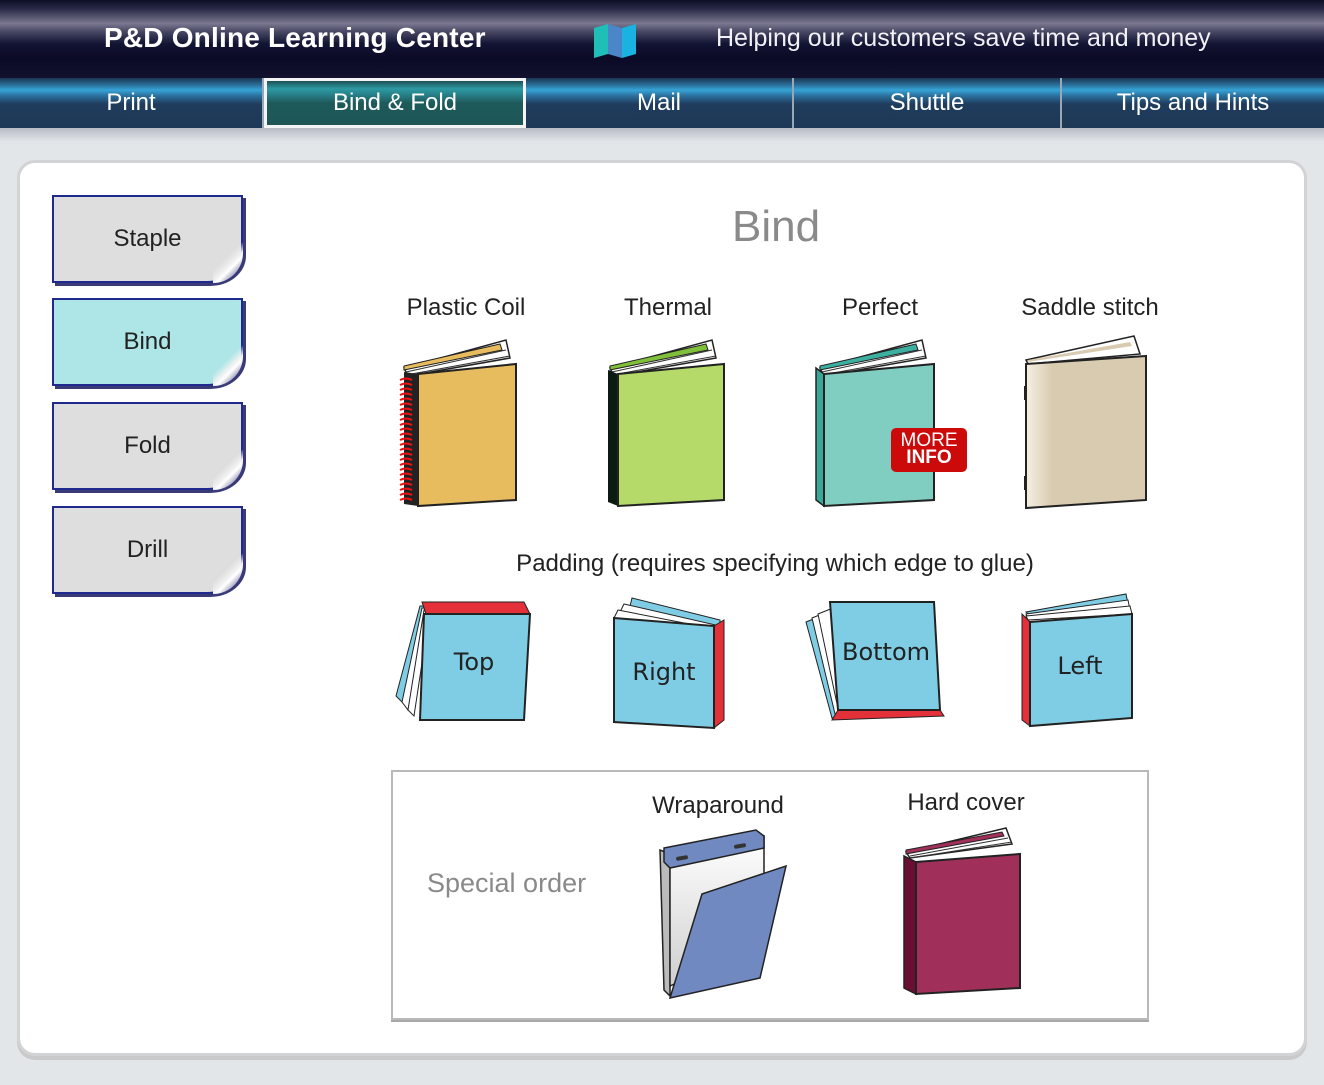 Image resolution: width=1324 pixels, height=1085 pixels. What do you see at coordinates (886, 652) in the screenshot?
I see `padding-label-bottom: Bottom` at bounding box center [886, 652].